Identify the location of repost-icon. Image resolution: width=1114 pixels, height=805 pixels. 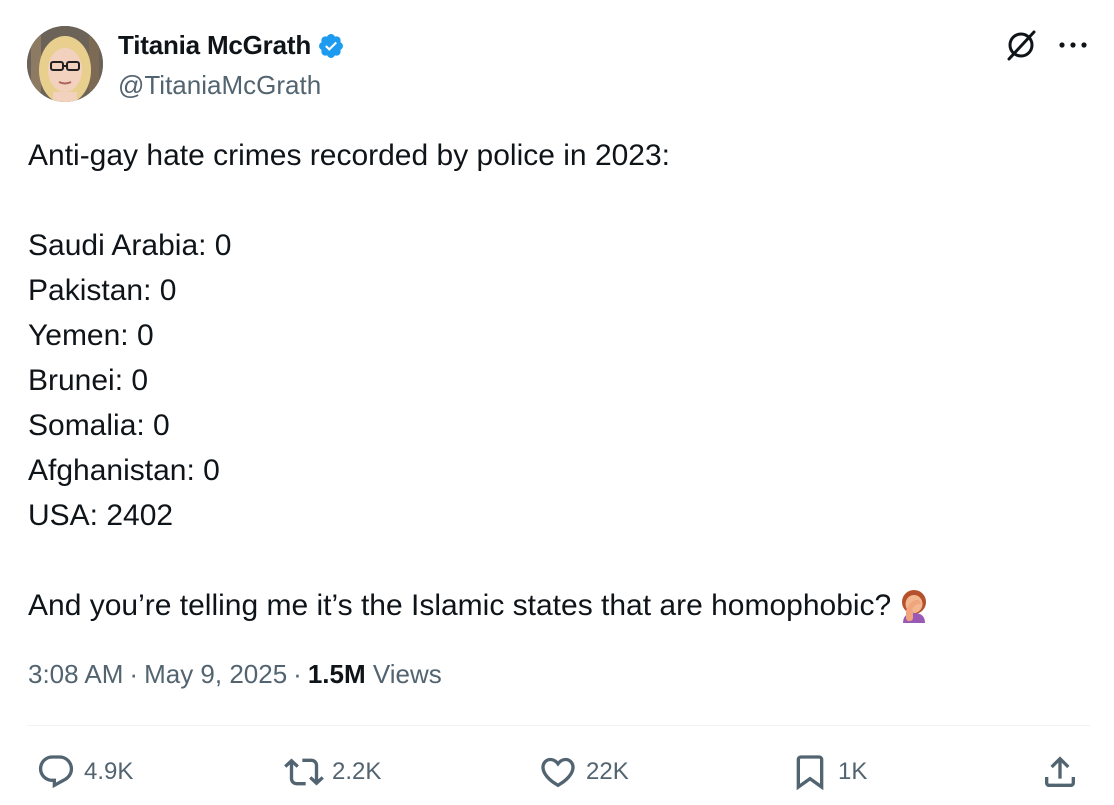
(304, 772).